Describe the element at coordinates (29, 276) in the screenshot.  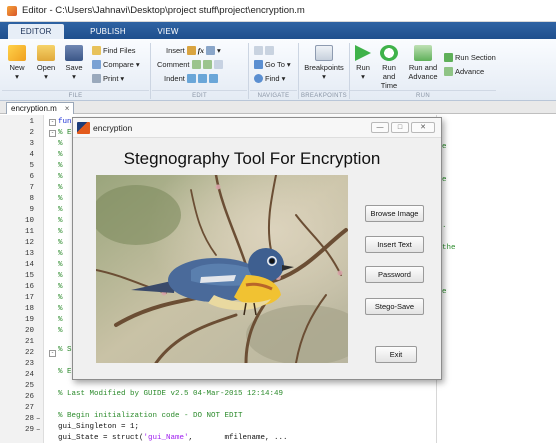
I see `line-number: 15` at that location.